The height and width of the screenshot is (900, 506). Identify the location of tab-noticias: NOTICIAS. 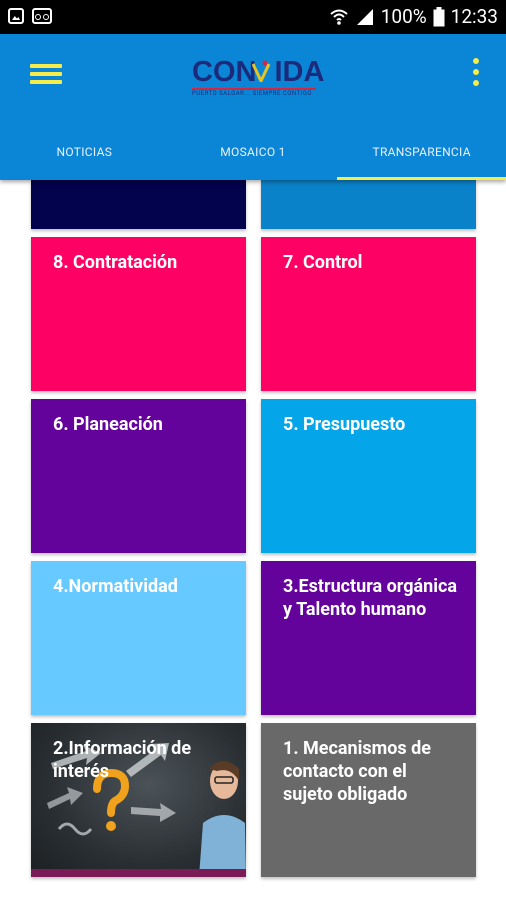
(84, 152).